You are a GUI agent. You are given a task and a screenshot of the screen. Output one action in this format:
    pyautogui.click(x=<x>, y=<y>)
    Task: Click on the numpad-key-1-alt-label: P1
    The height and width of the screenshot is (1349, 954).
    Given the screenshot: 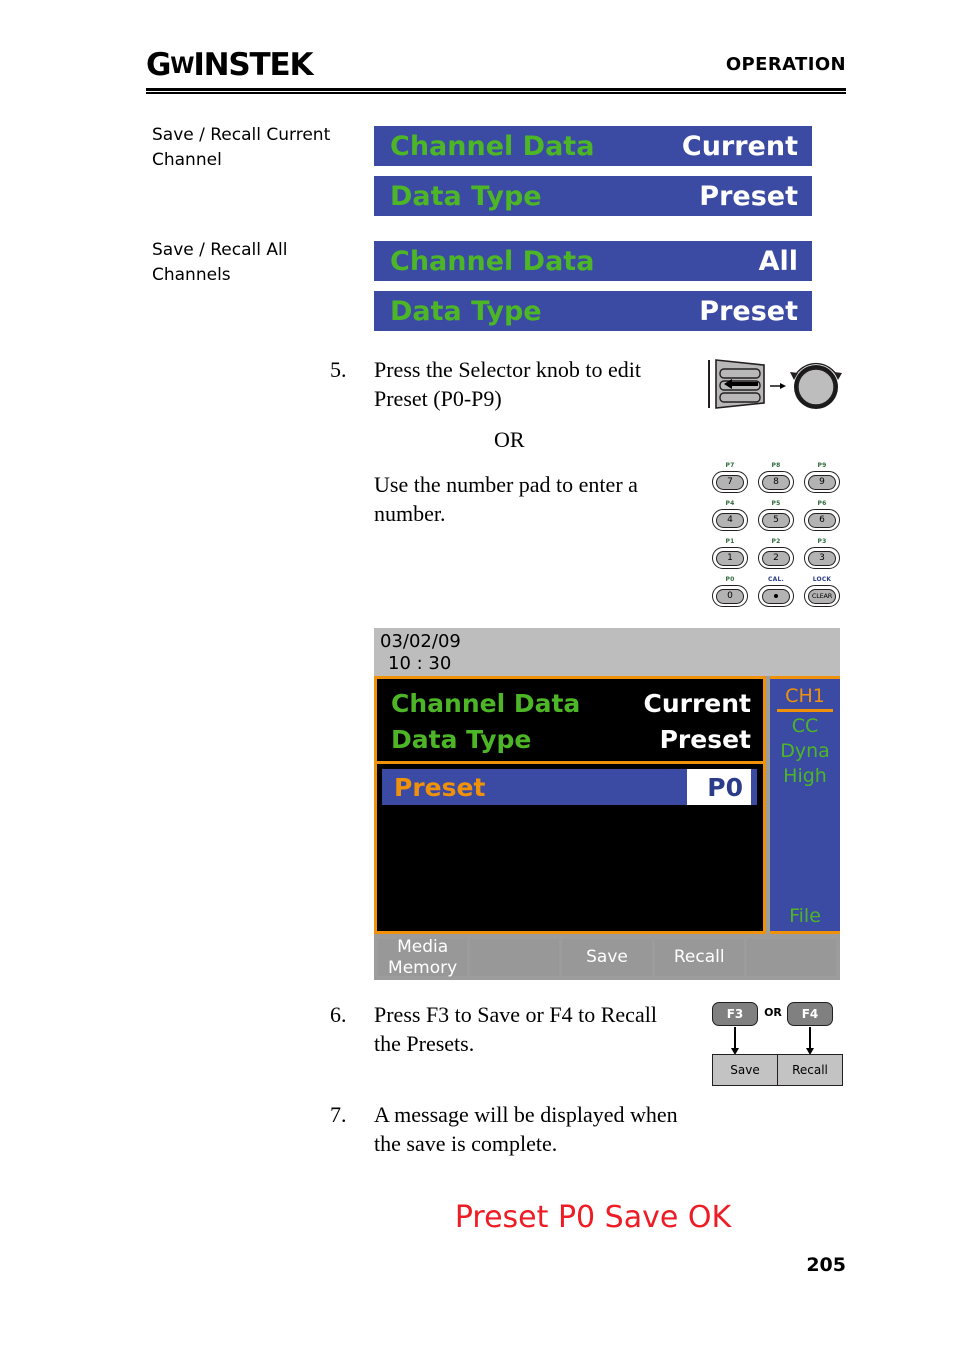 What is the action you would take?
    pyautogui.click(x=730, y=541)
    